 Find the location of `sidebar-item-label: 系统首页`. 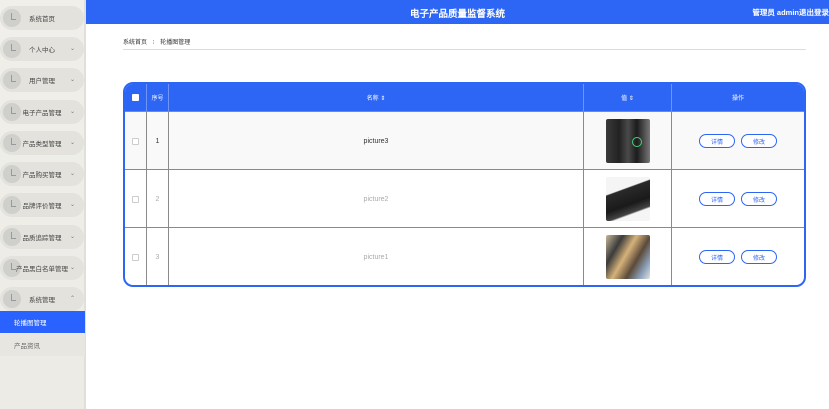

sidebar-item-label: 系统首页 is located at coordinates (42, 19).